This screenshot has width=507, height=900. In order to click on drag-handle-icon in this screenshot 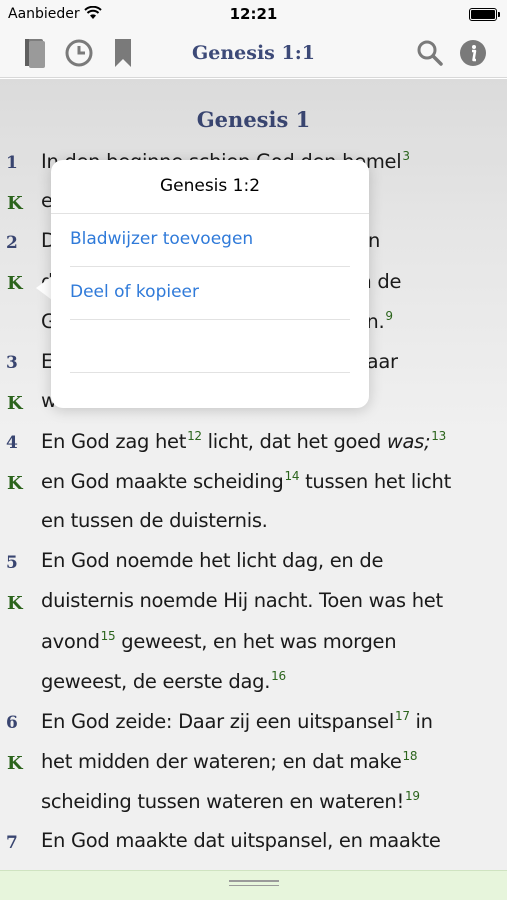, I will do `click(254, 885)`.